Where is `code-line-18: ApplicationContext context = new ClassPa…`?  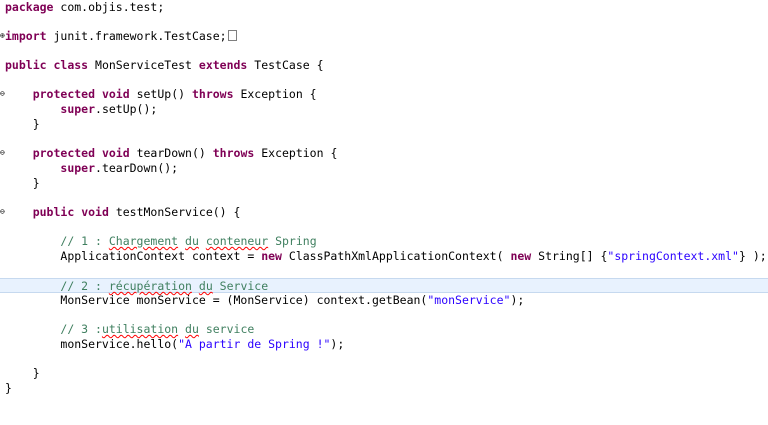
code-line-18: ApplicationContext context = new ClassPa… is located at coordinates (384, 256).